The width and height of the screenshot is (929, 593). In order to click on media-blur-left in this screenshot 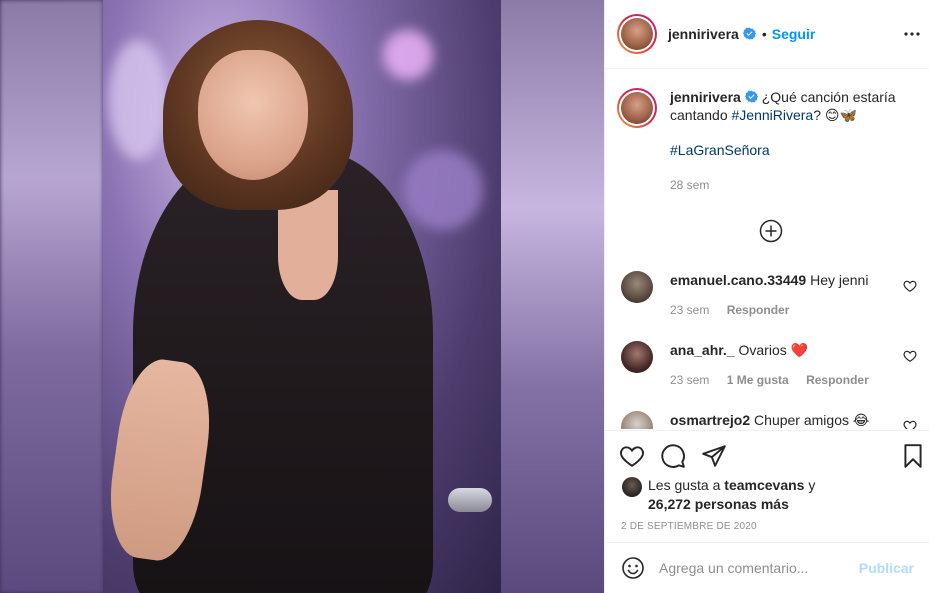, I will do `click(51, 296)`.